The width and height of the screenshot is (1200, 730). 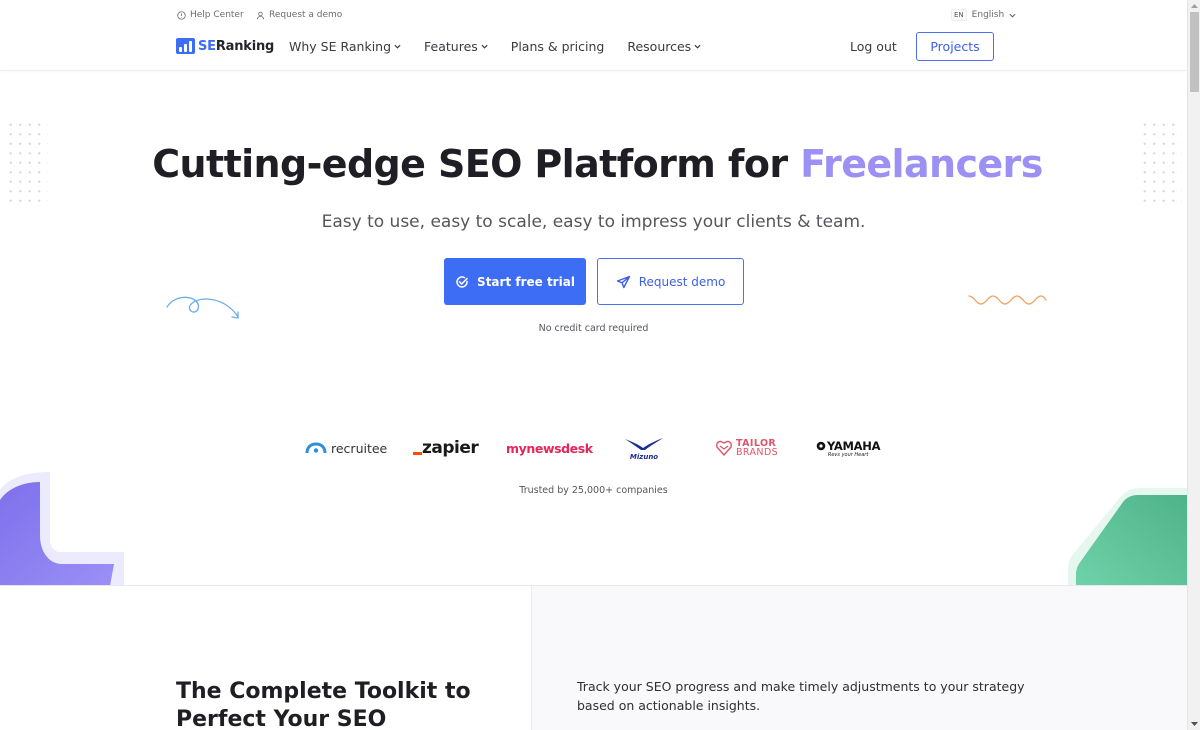 I want to click on brand-tailor-brands: TAILOR BRANDS, so click(x=746, y=448).